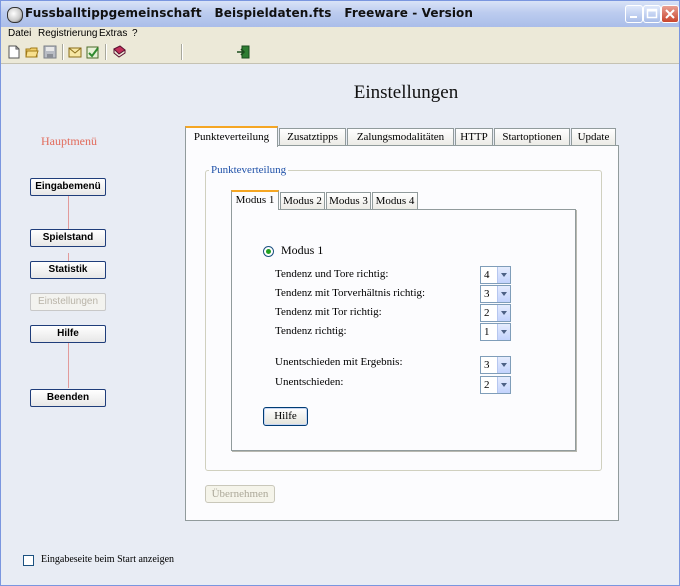 Image resolution: width=680 pixels, height=586 pixels. Describe the element at coordinates (28, 560) in the screenshot. I see `startup-checkbox` at that location.